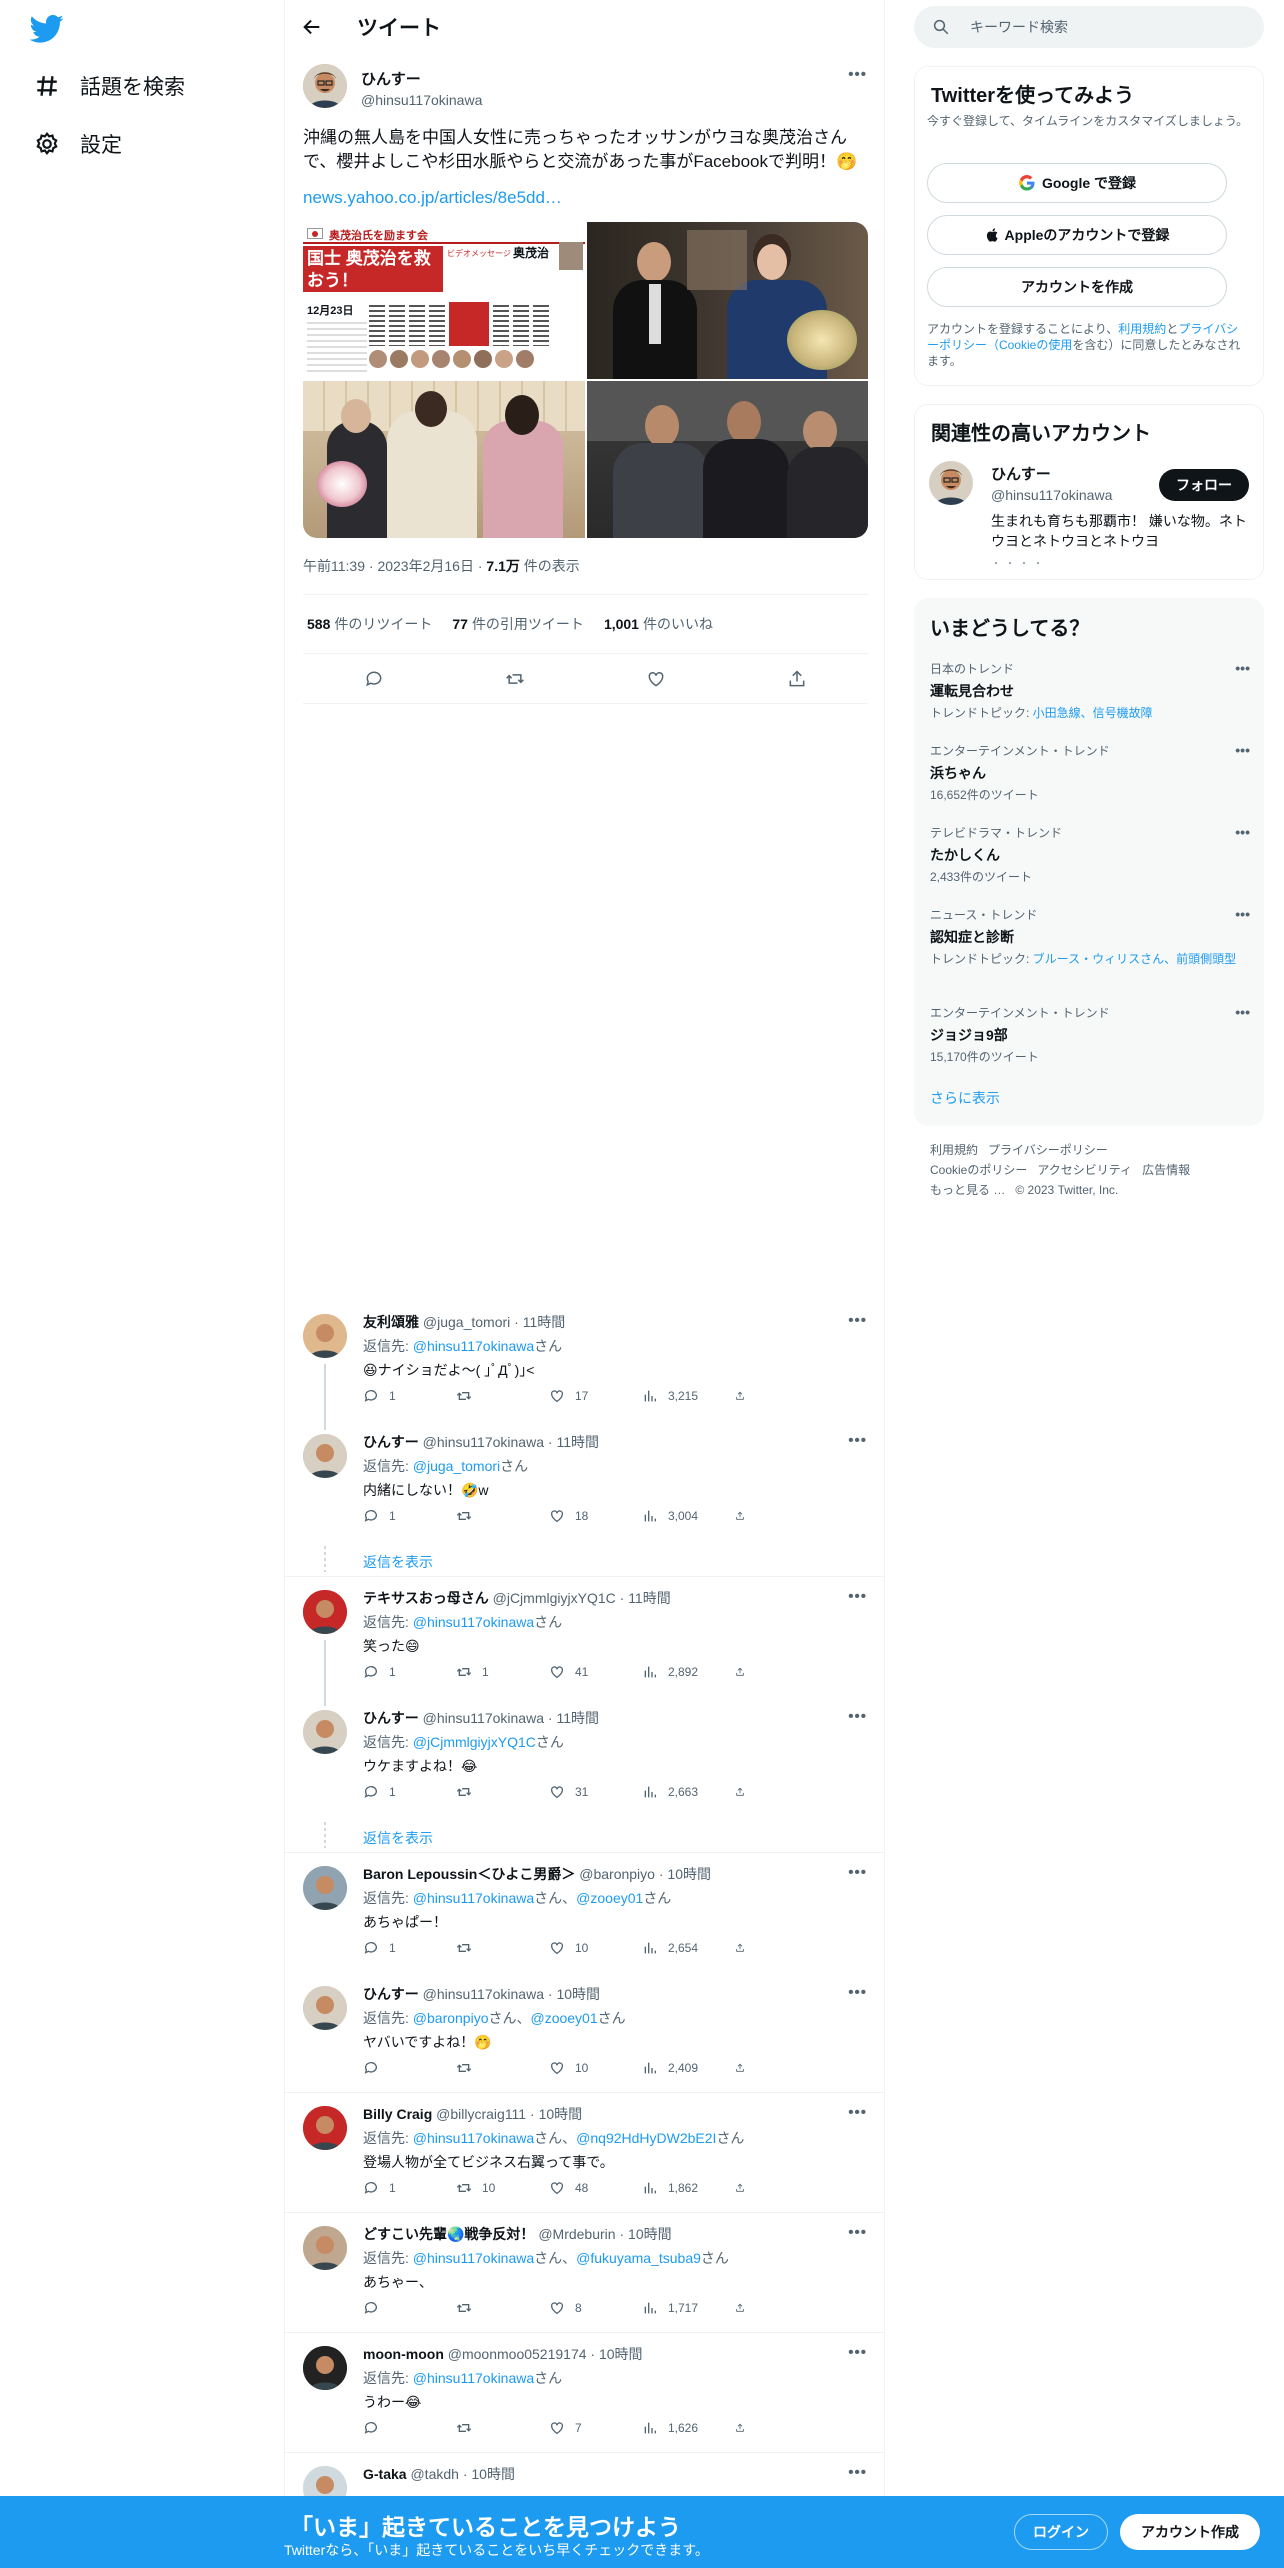 This screenshot has width=1284, height=2568. I want to click on quotes-stat: 77 件の引用ツイート, so click(518, 624).